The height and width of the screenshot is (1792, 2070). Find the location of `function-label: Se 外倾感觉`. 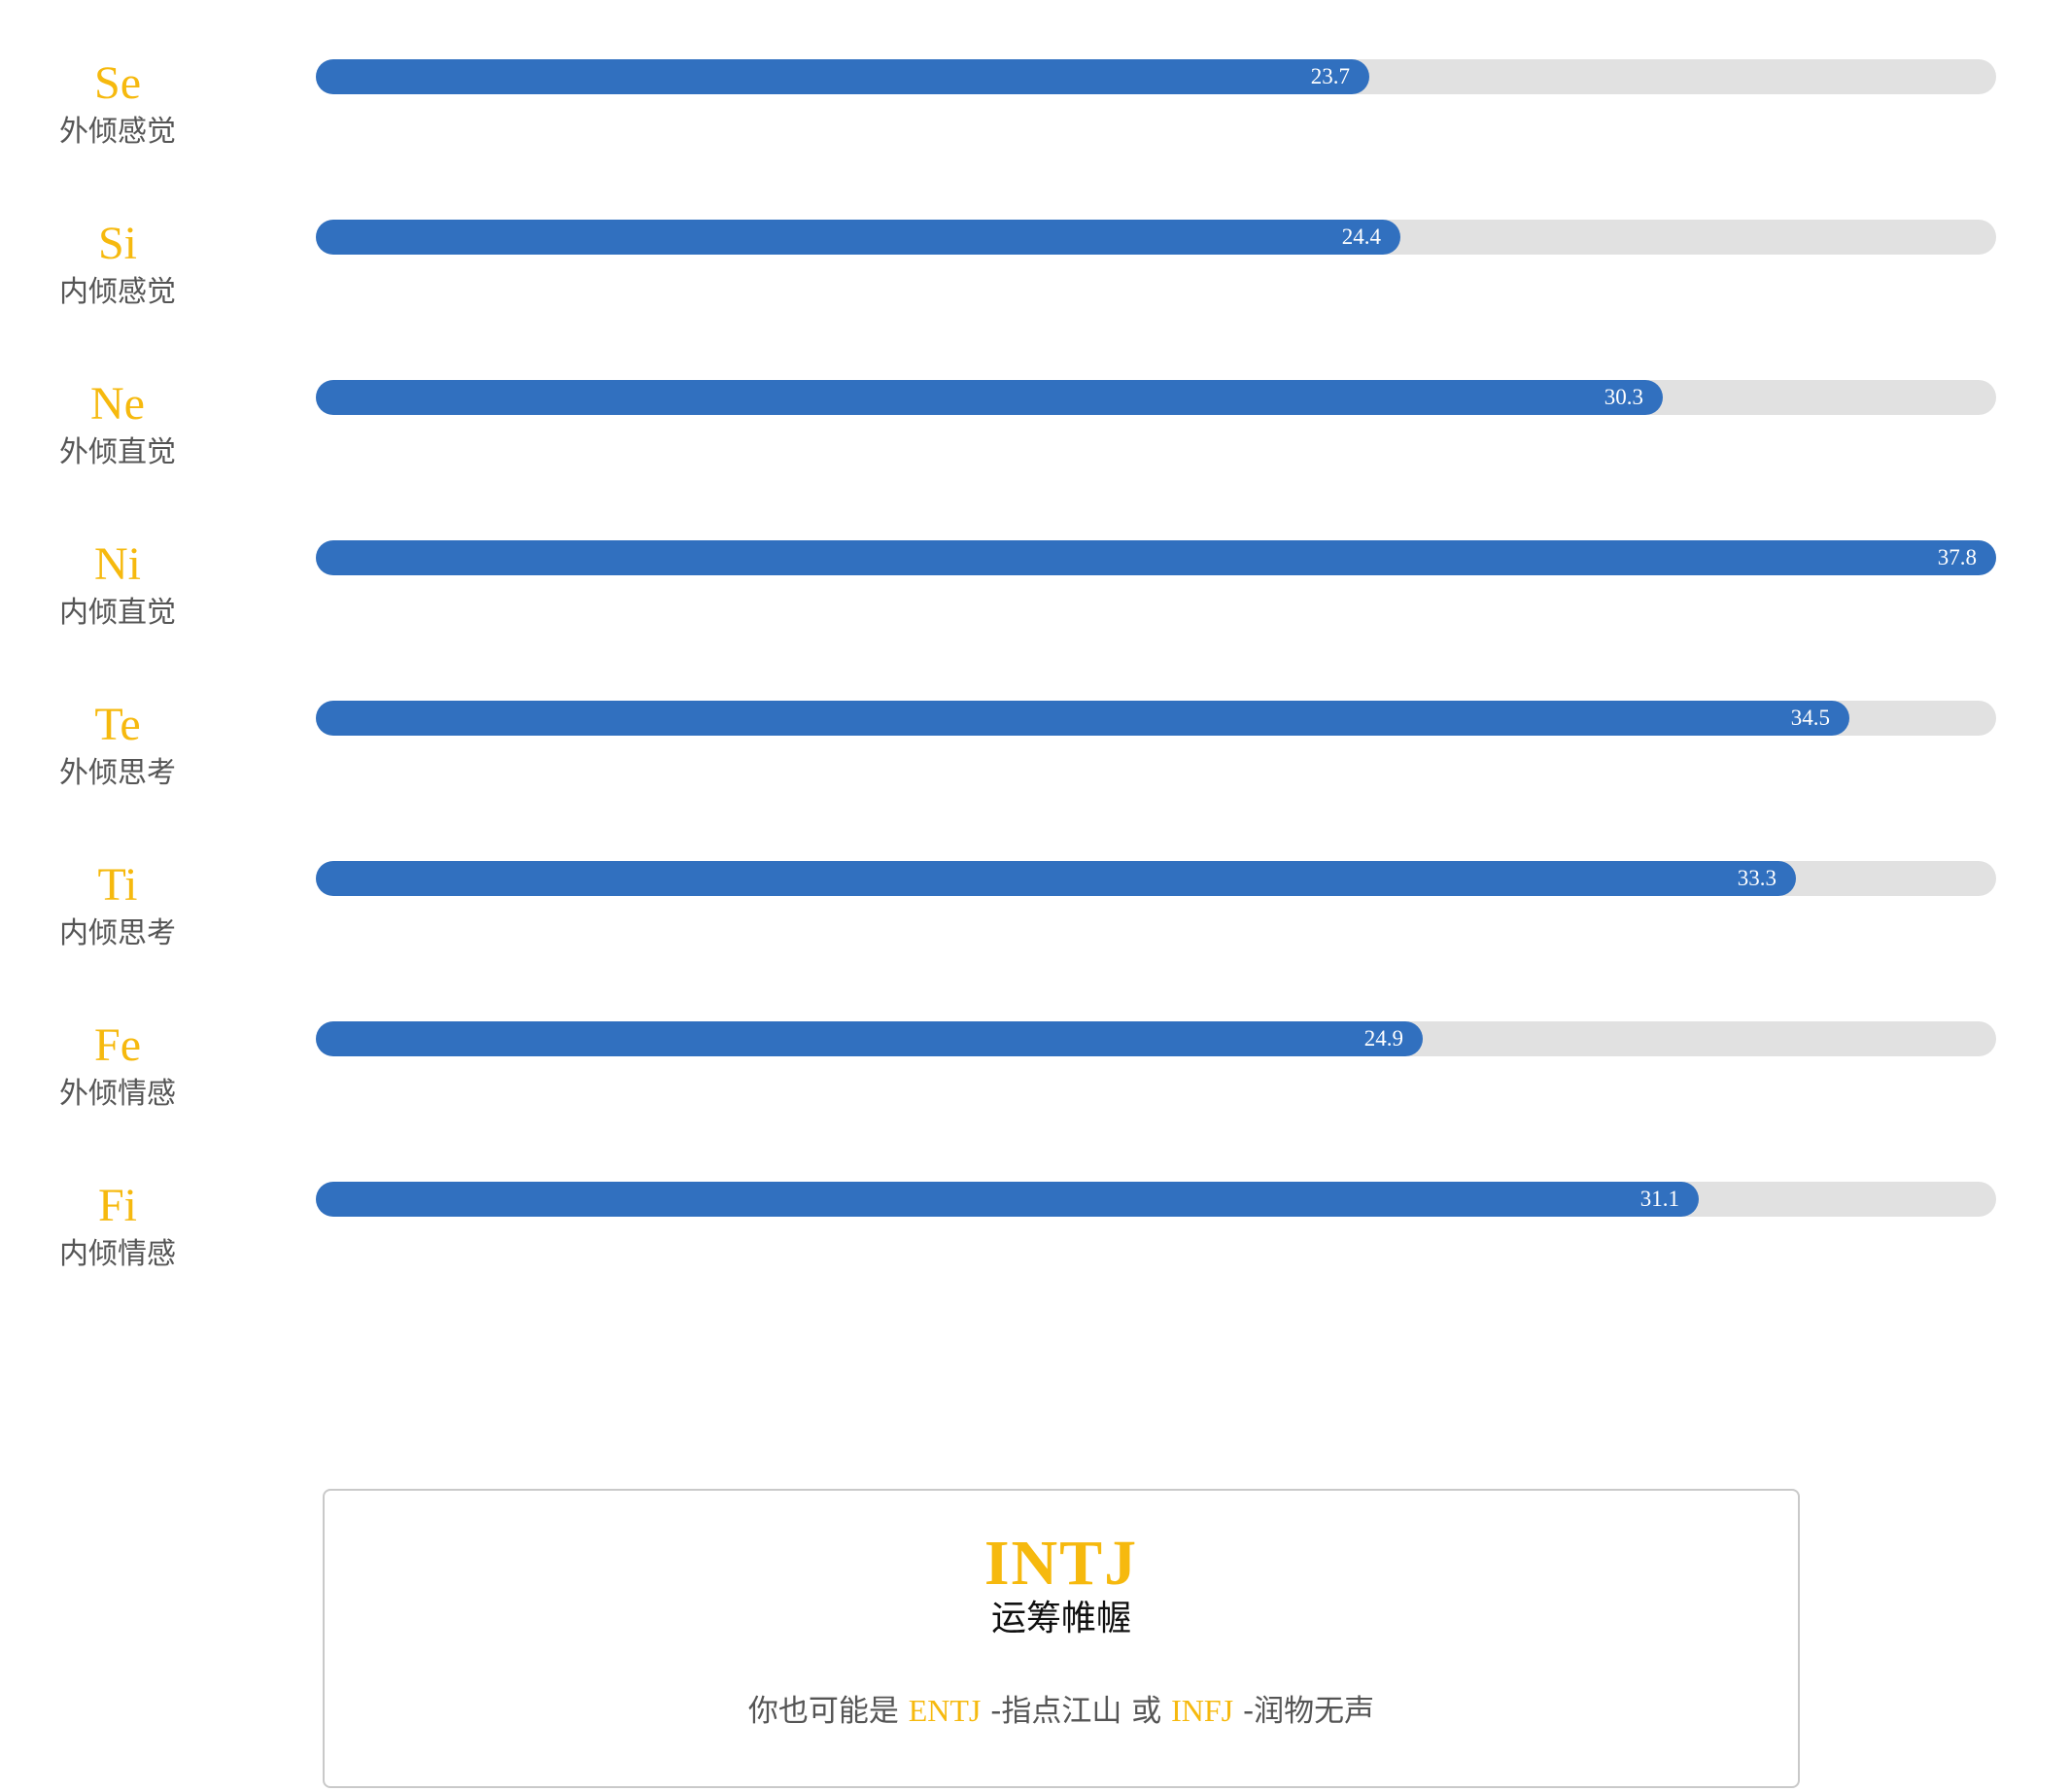

function-label: Se 外倾感觉 is located at coordinates (117, 104).